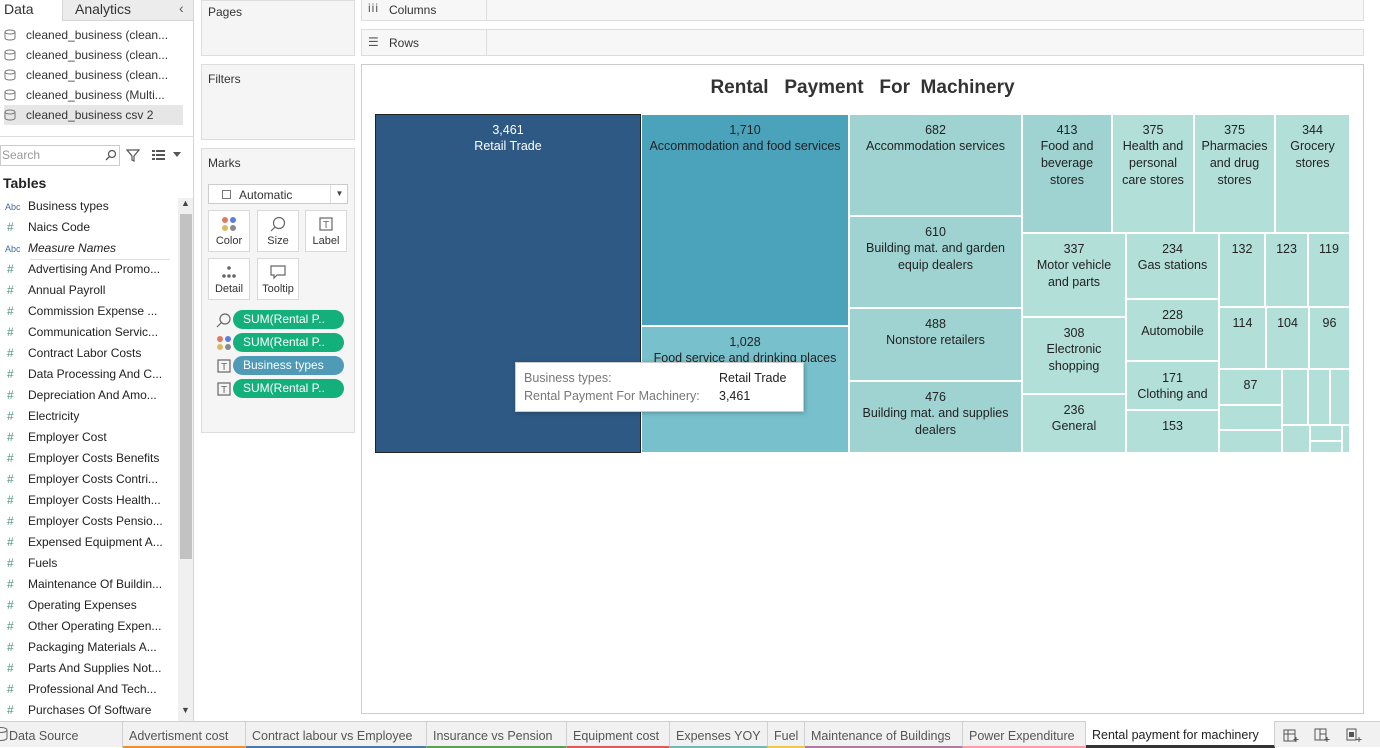 This screenshot has height=748, width=1380. I want to click on field-item: # Purchases Of Software, so click(86, 710).